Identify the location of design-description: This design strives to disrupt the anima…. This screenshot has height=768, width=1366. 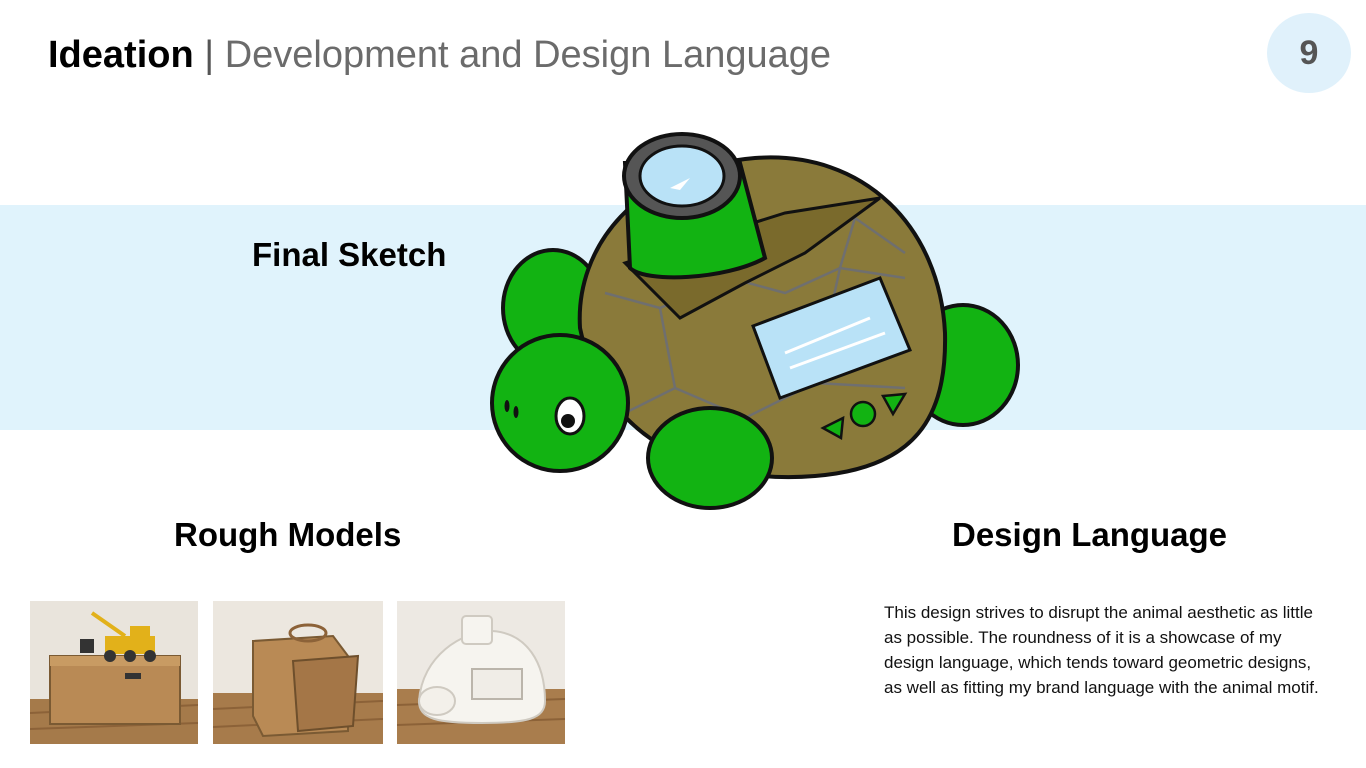
(1101, 650).